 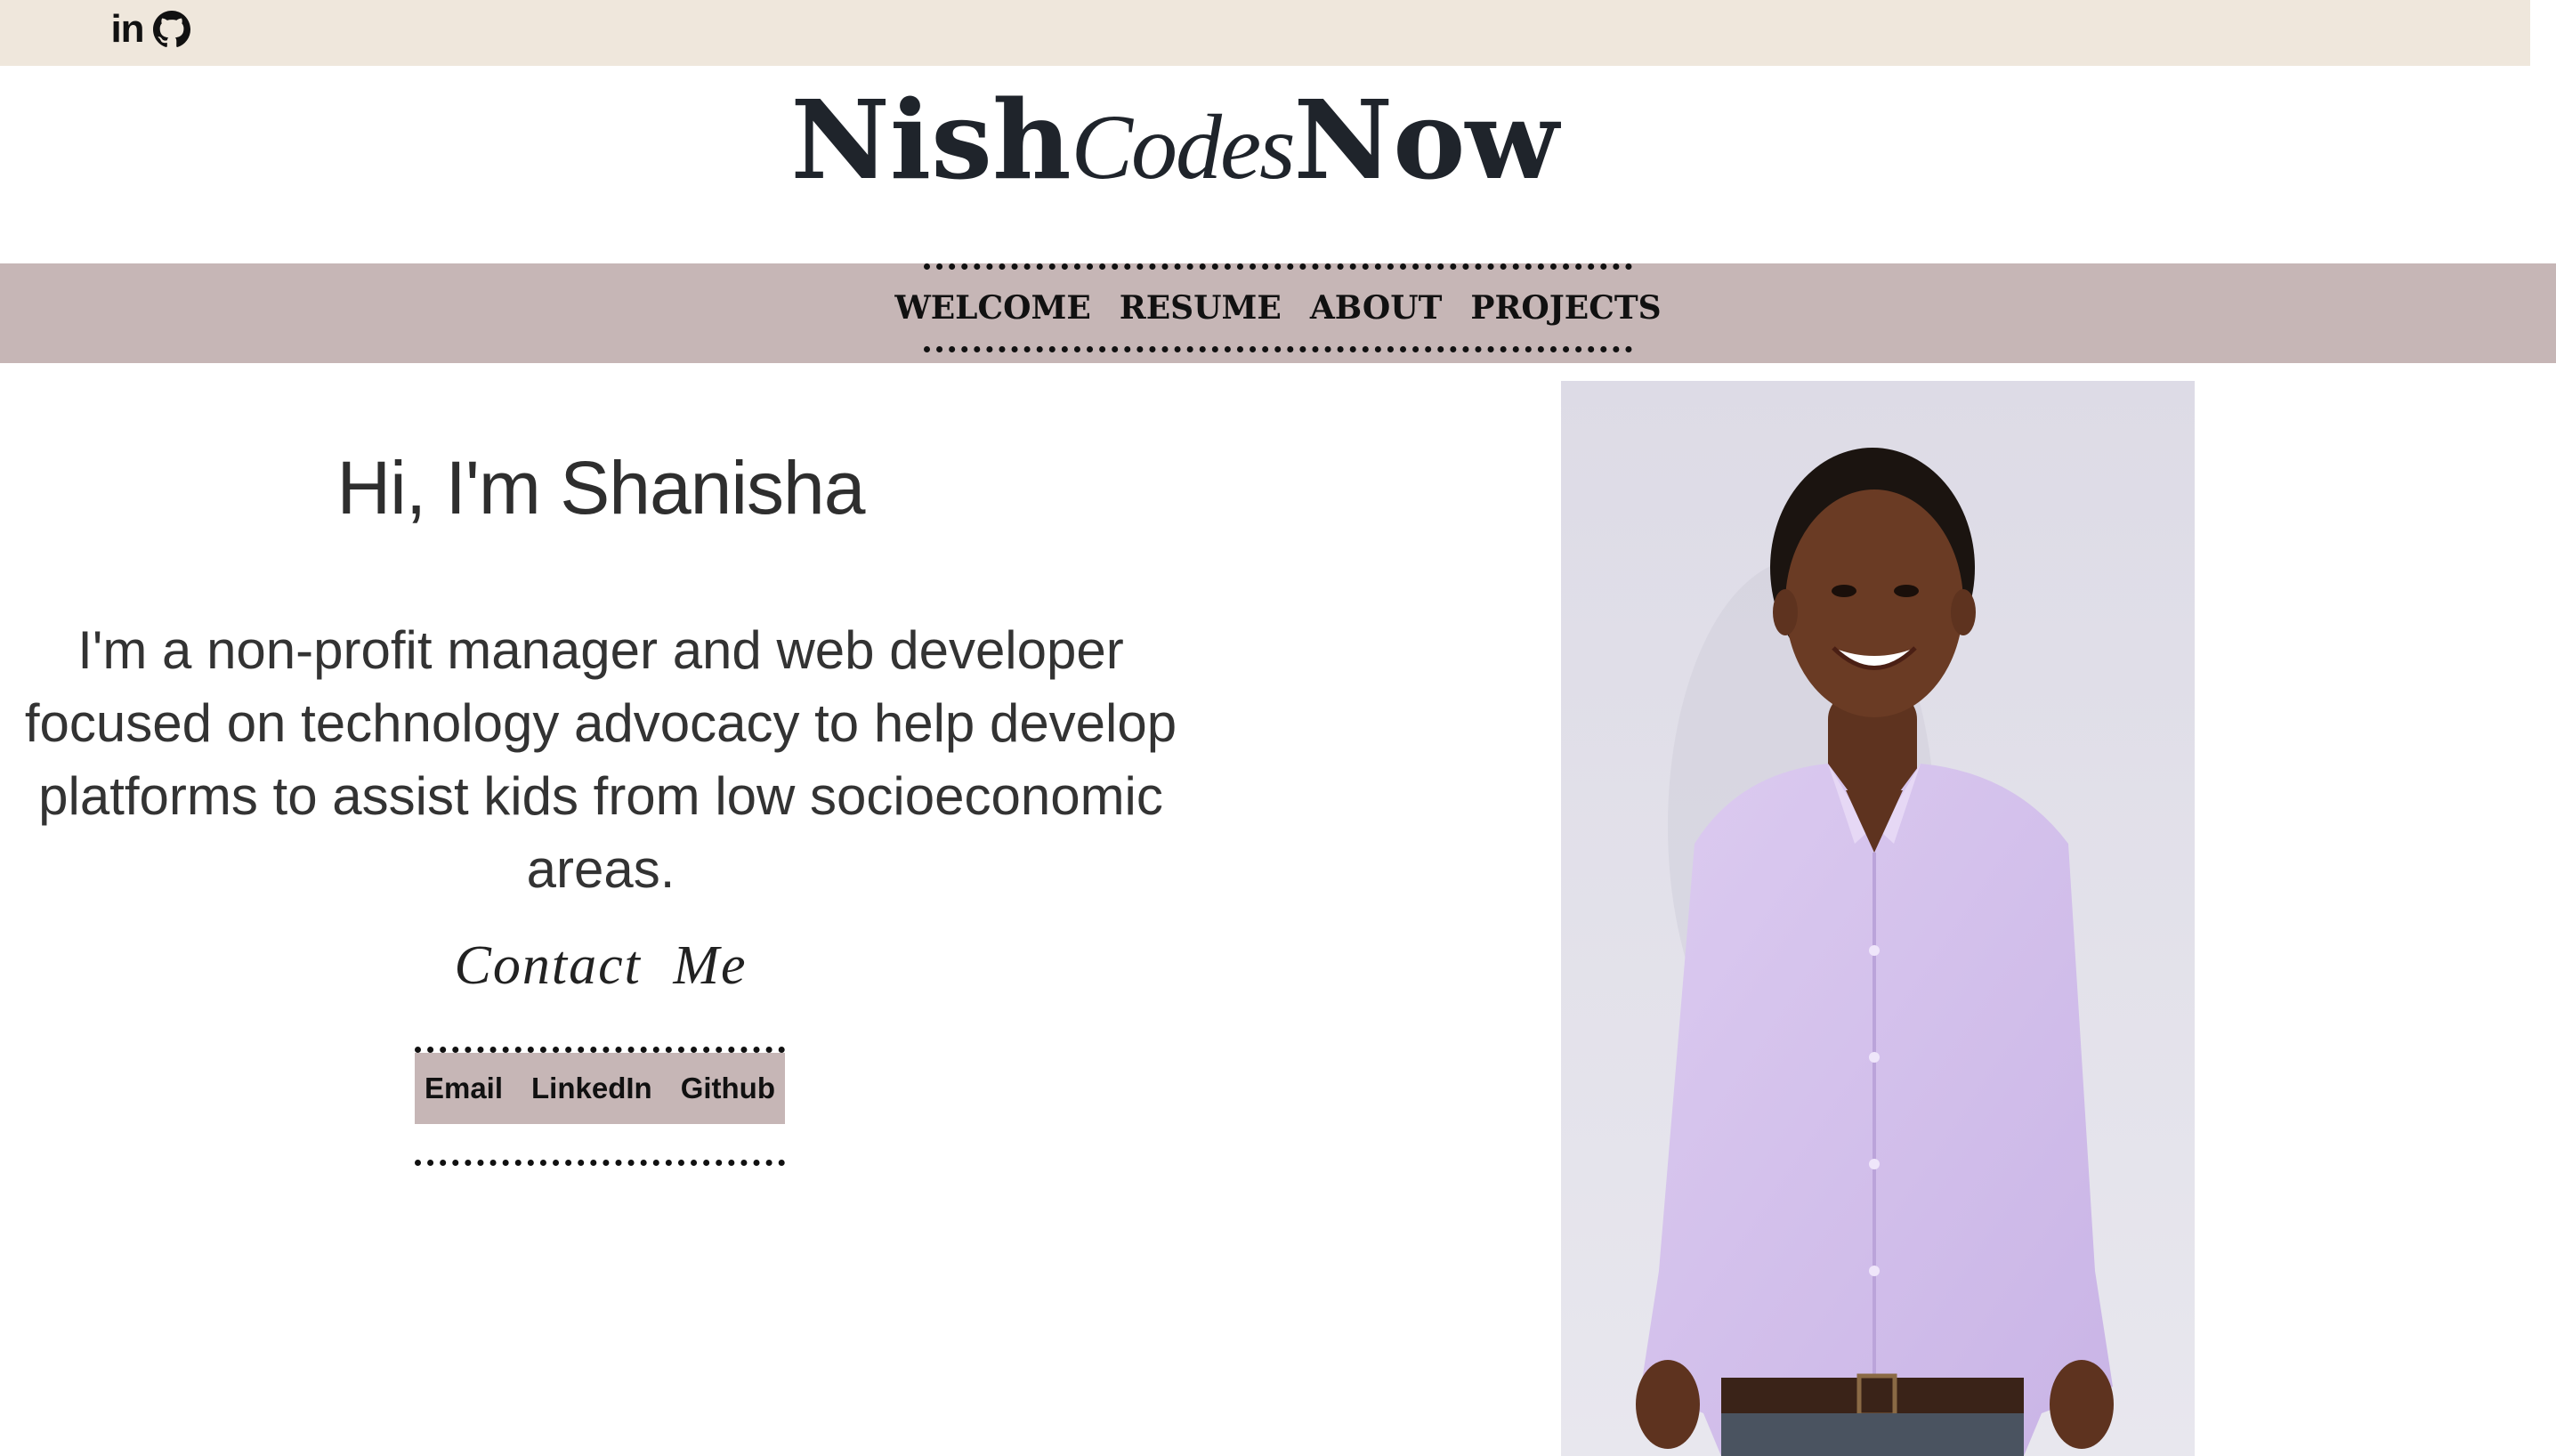 What do you see at coordinates (728, 1088) in the screenshot?
I see `contact-github-link: Github` at bounding box center [728, 1088].